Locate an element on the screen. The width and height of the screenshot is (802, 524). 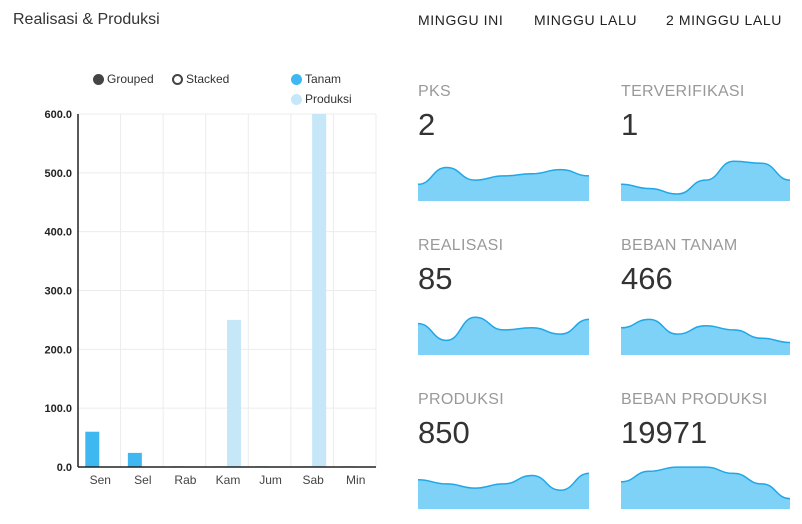
stat-card-label: TERVERIFIKASI is located at coordinates (683, 91).